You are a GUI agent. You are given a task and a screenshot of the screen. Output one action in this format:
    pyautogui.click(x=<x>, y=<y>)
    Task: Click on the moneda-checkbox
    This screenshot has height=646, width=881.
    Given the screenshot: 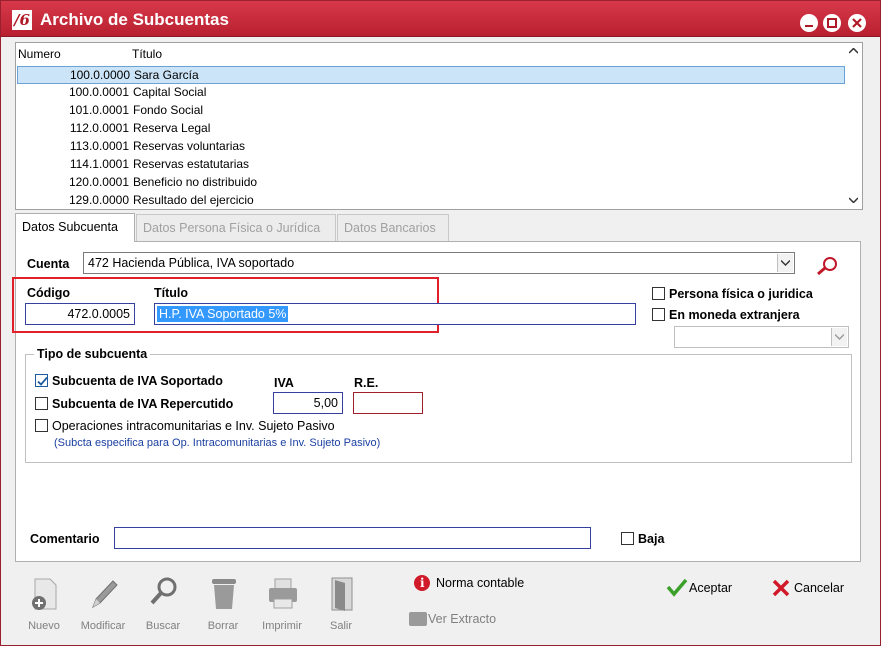 What is the action you would take?
    pyautogui.click(x=658, y=314)
    